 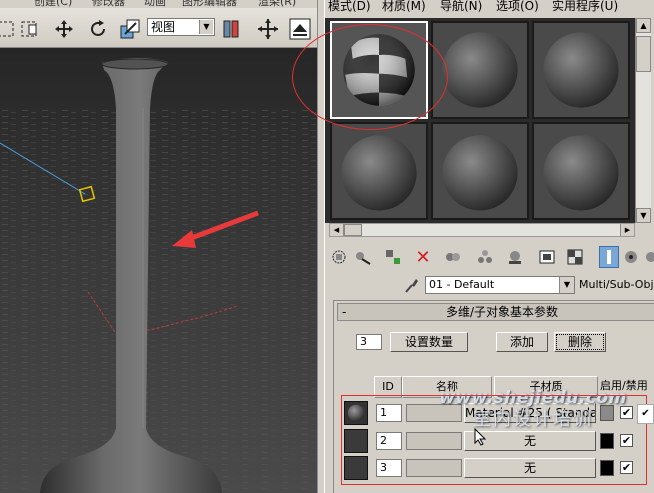 I want to click on submaterial-row: 1 Material #25 ( Standard ) ✔, so click(x=497, y=413).